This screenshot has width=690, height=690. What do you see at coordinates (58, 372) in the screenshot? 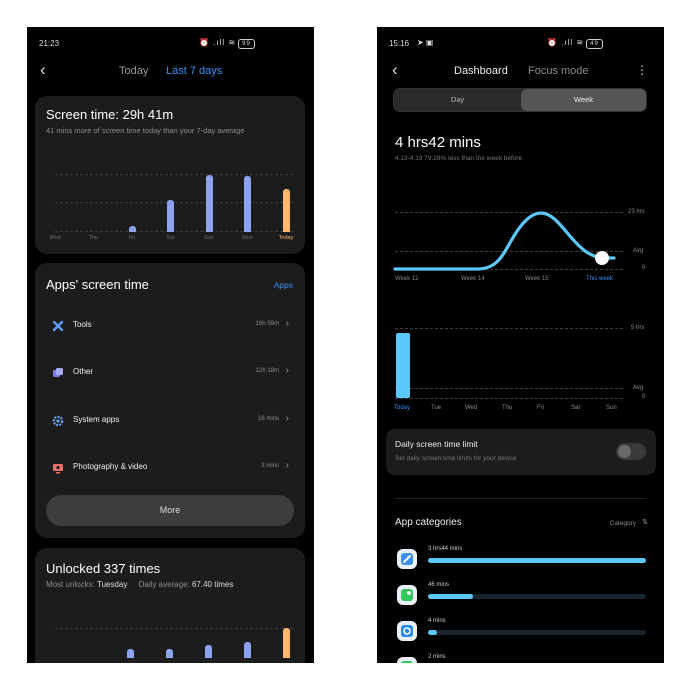
I see `other-apps-icon` at bounding box center [58, 372].